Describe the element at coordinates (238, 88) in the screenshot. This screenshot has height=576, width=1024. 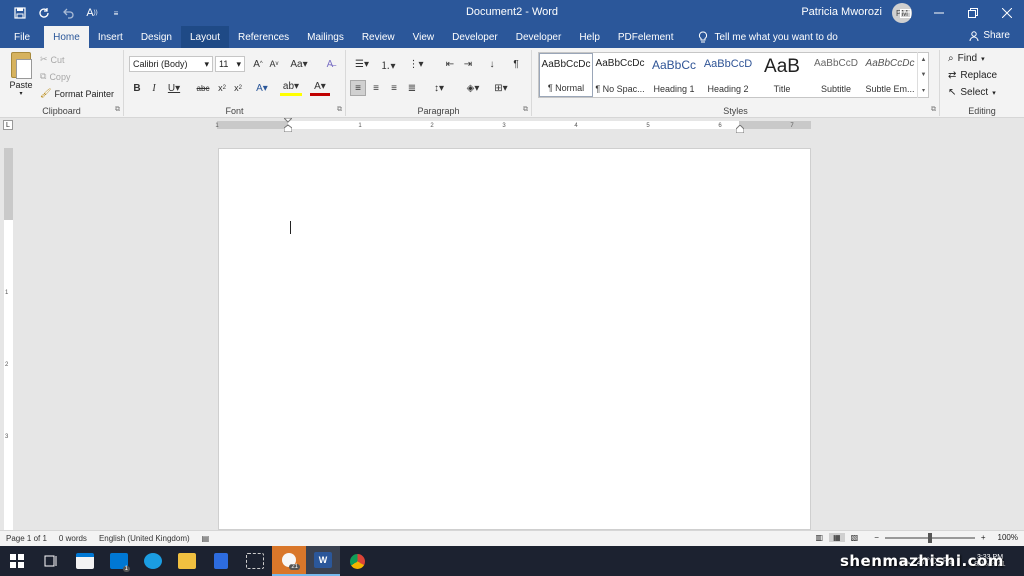
I see `superscript-icon: x2` at that location.